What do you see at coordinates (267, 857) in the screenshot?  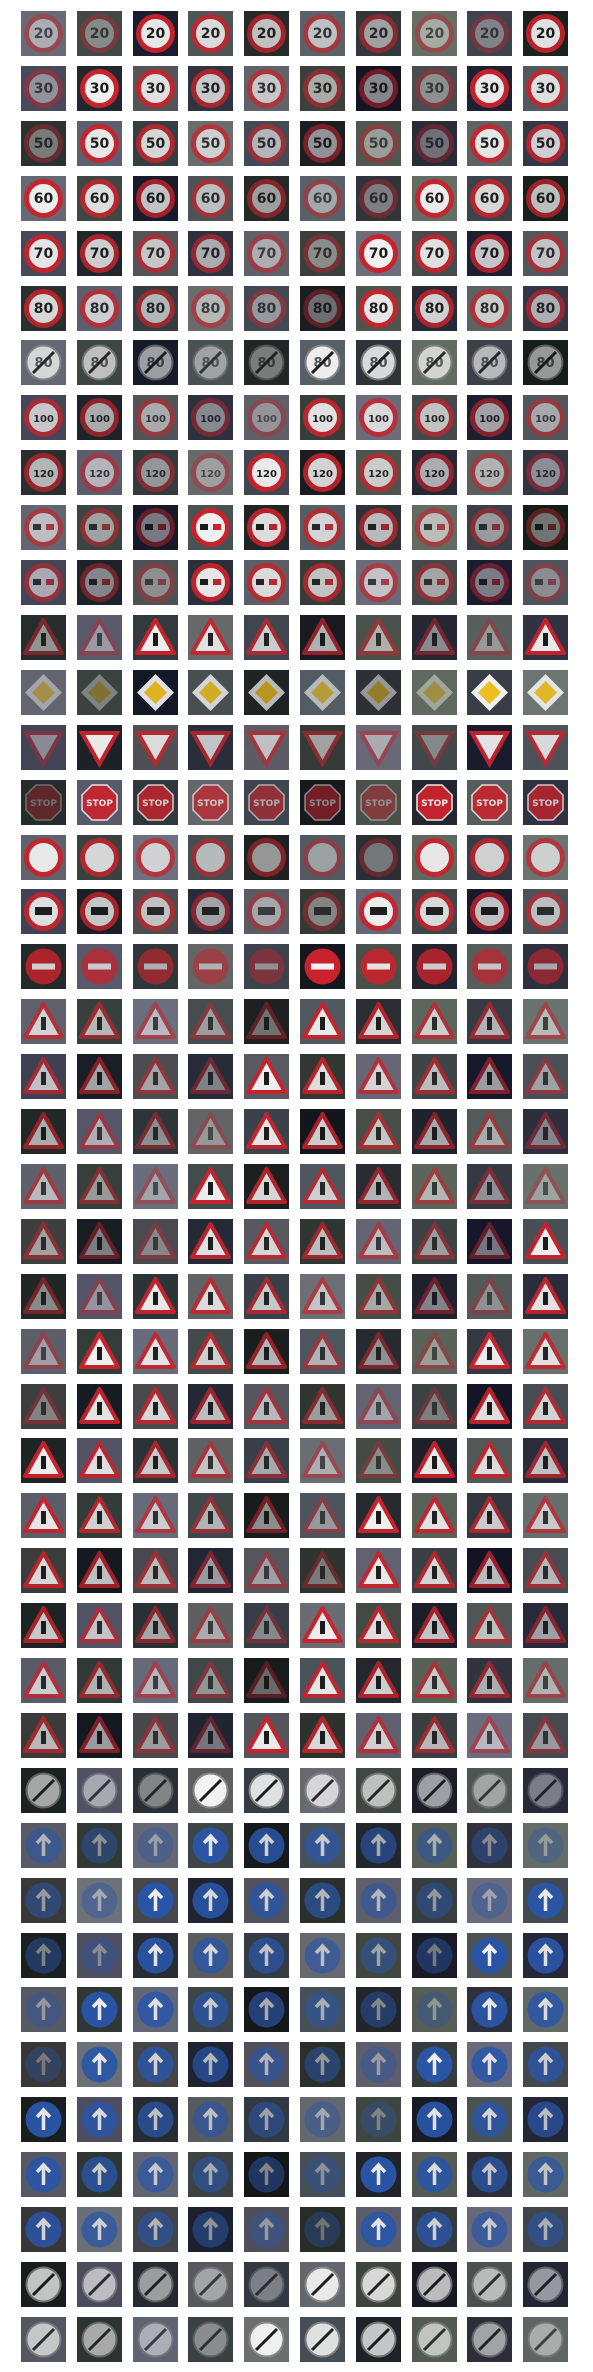 I see `sign-no-vehicles-icon` at bounding box center [267, 857].